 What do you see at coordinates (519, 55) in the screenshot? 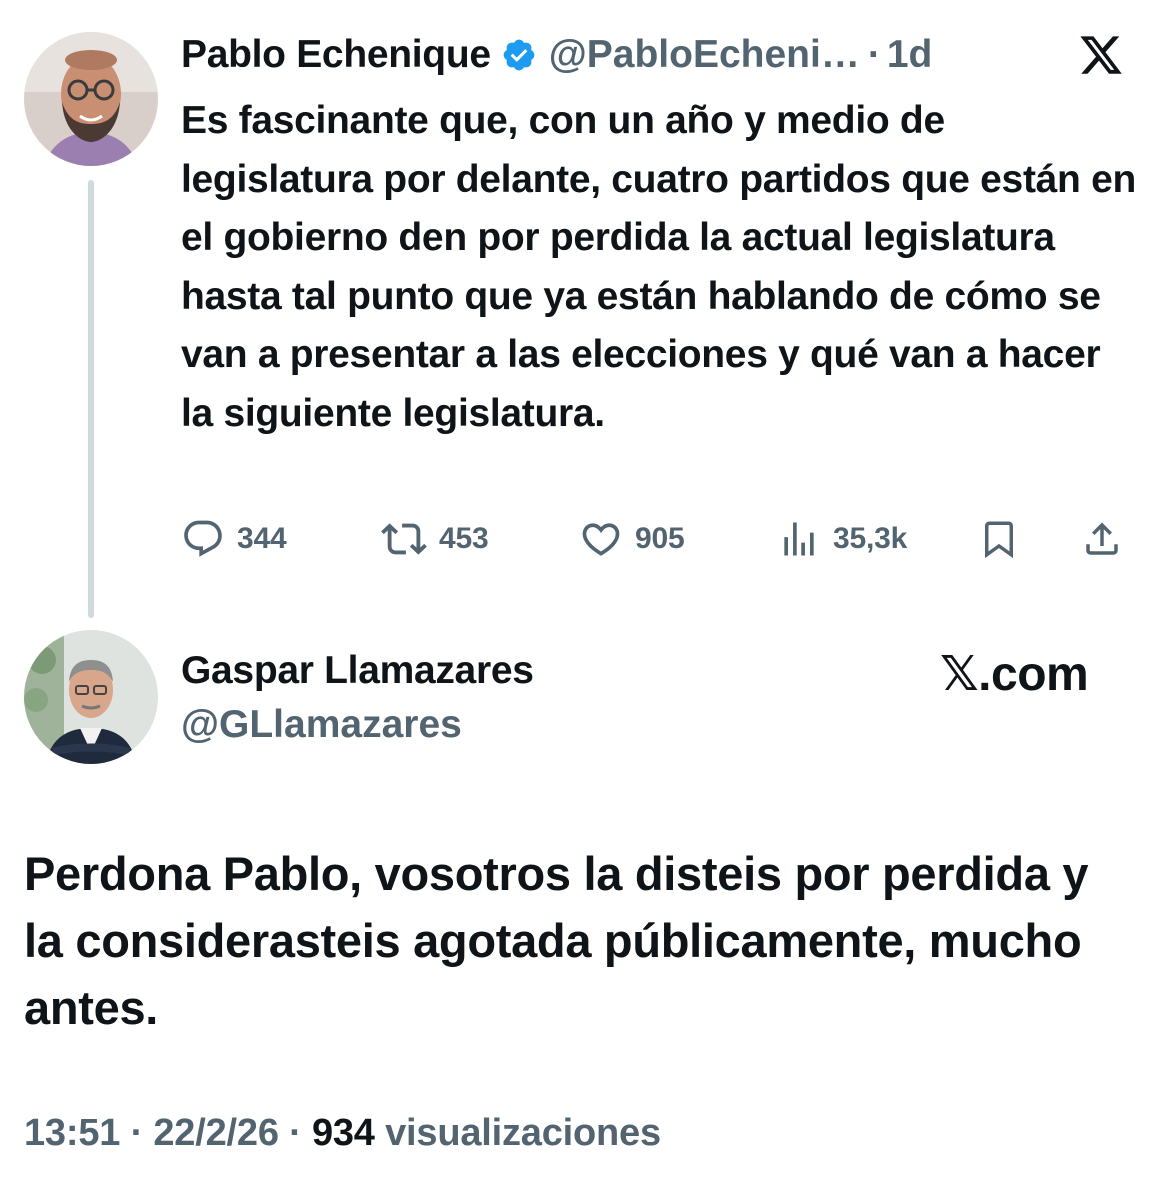
I see `verified-badge-icon` at bounding box center [519, 55].